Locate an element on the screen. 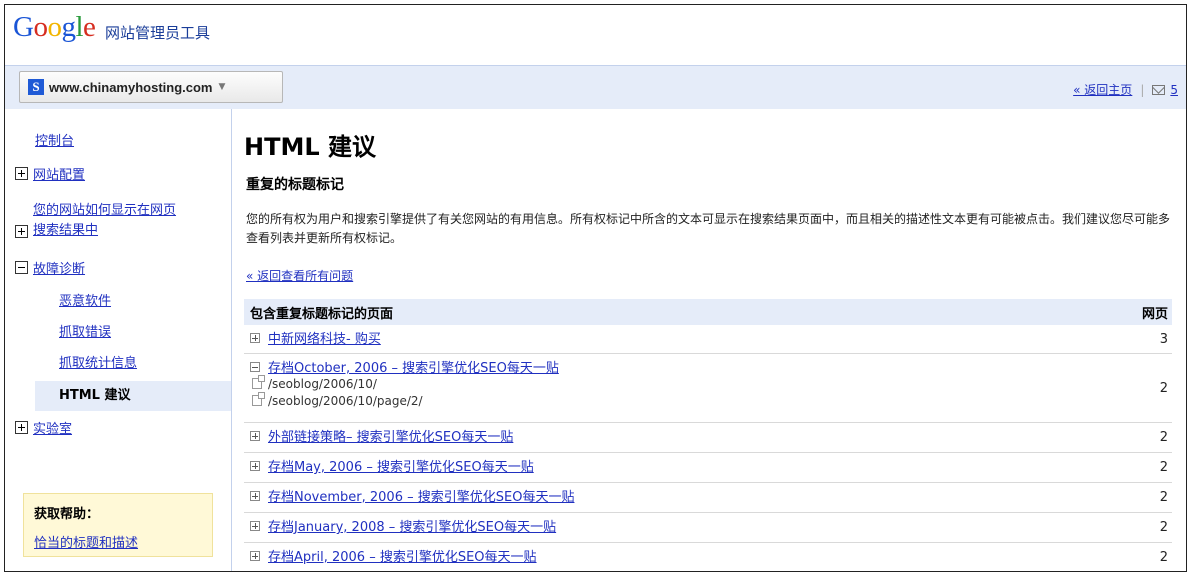 This screenshot has height=576, width=1191. sidebar-item-search-appearance: 您的网站如何显示在网页 搜索结果中 is located at coordinates (95, 221).